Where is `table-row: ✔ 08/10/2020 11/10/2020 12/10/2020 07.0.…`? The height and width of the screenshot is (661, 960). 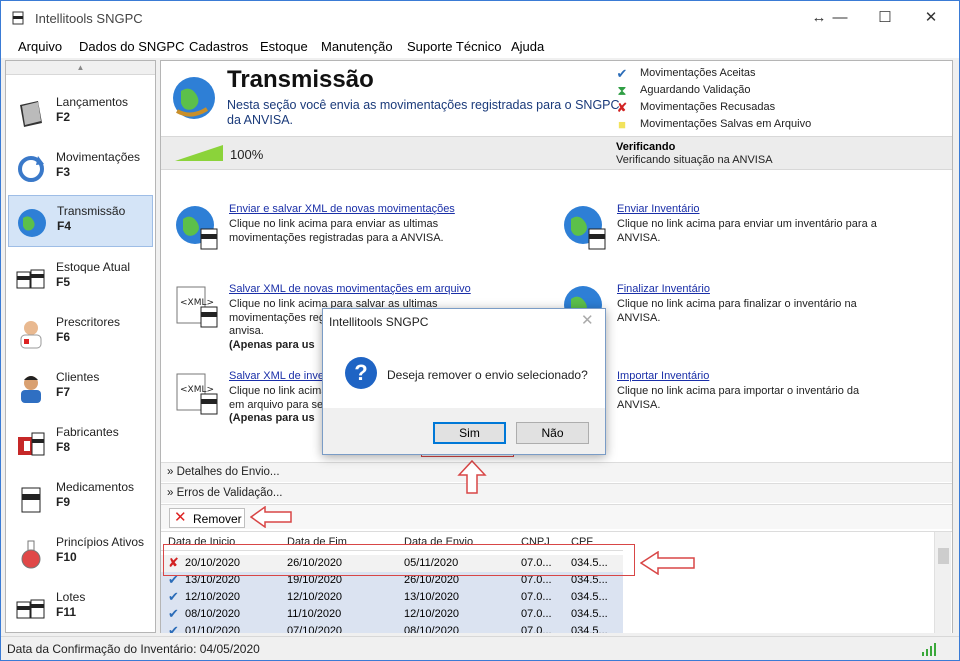 table-row: ✔ 08/10/2020 11/10/2020 12/10/2020 07.0.… is located at coordinates (392, 614).